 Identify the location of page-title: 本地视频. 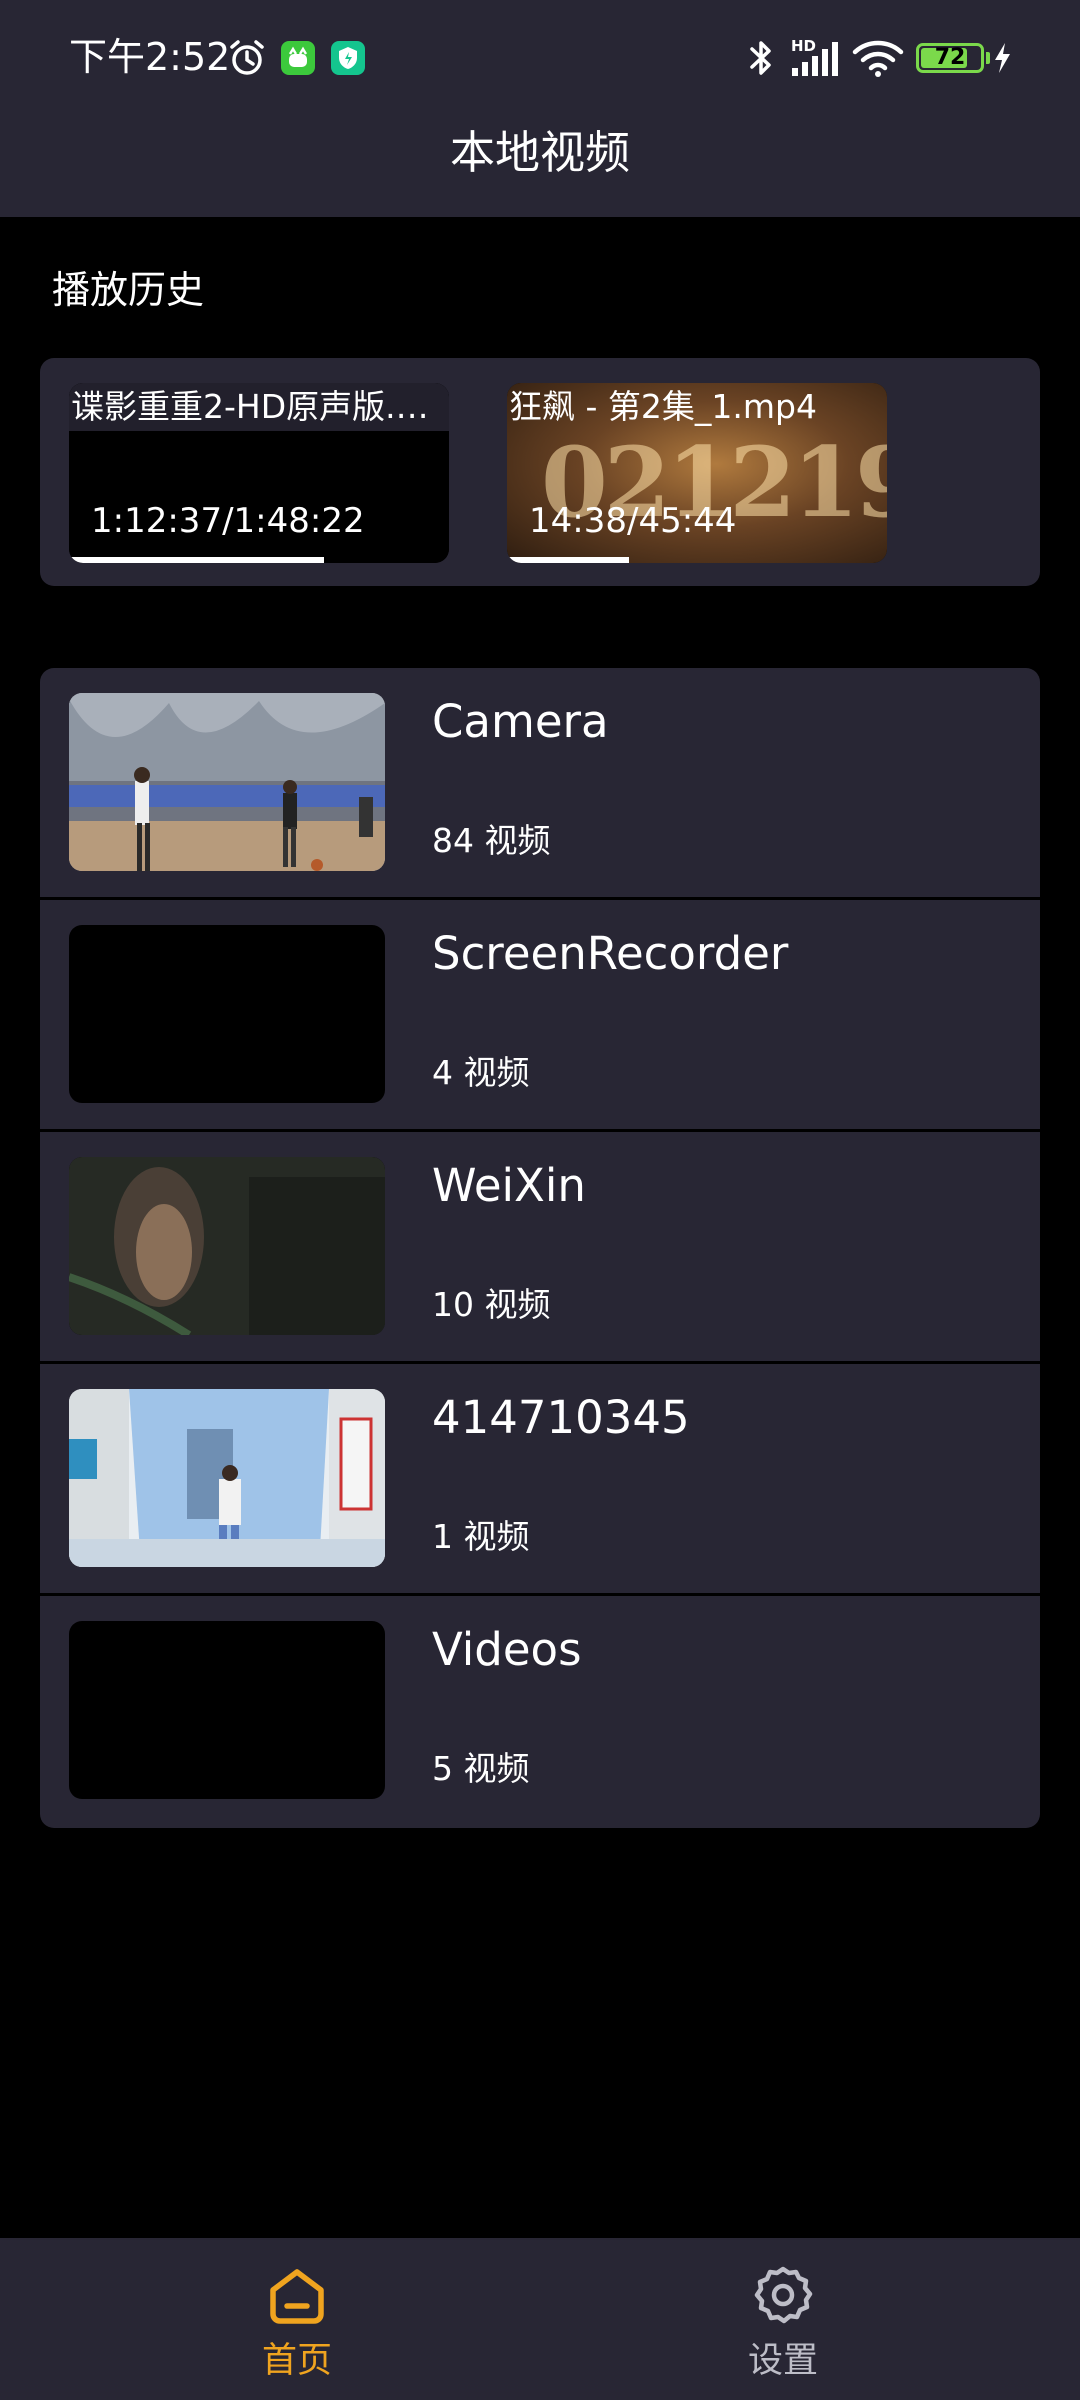
(539, 152).